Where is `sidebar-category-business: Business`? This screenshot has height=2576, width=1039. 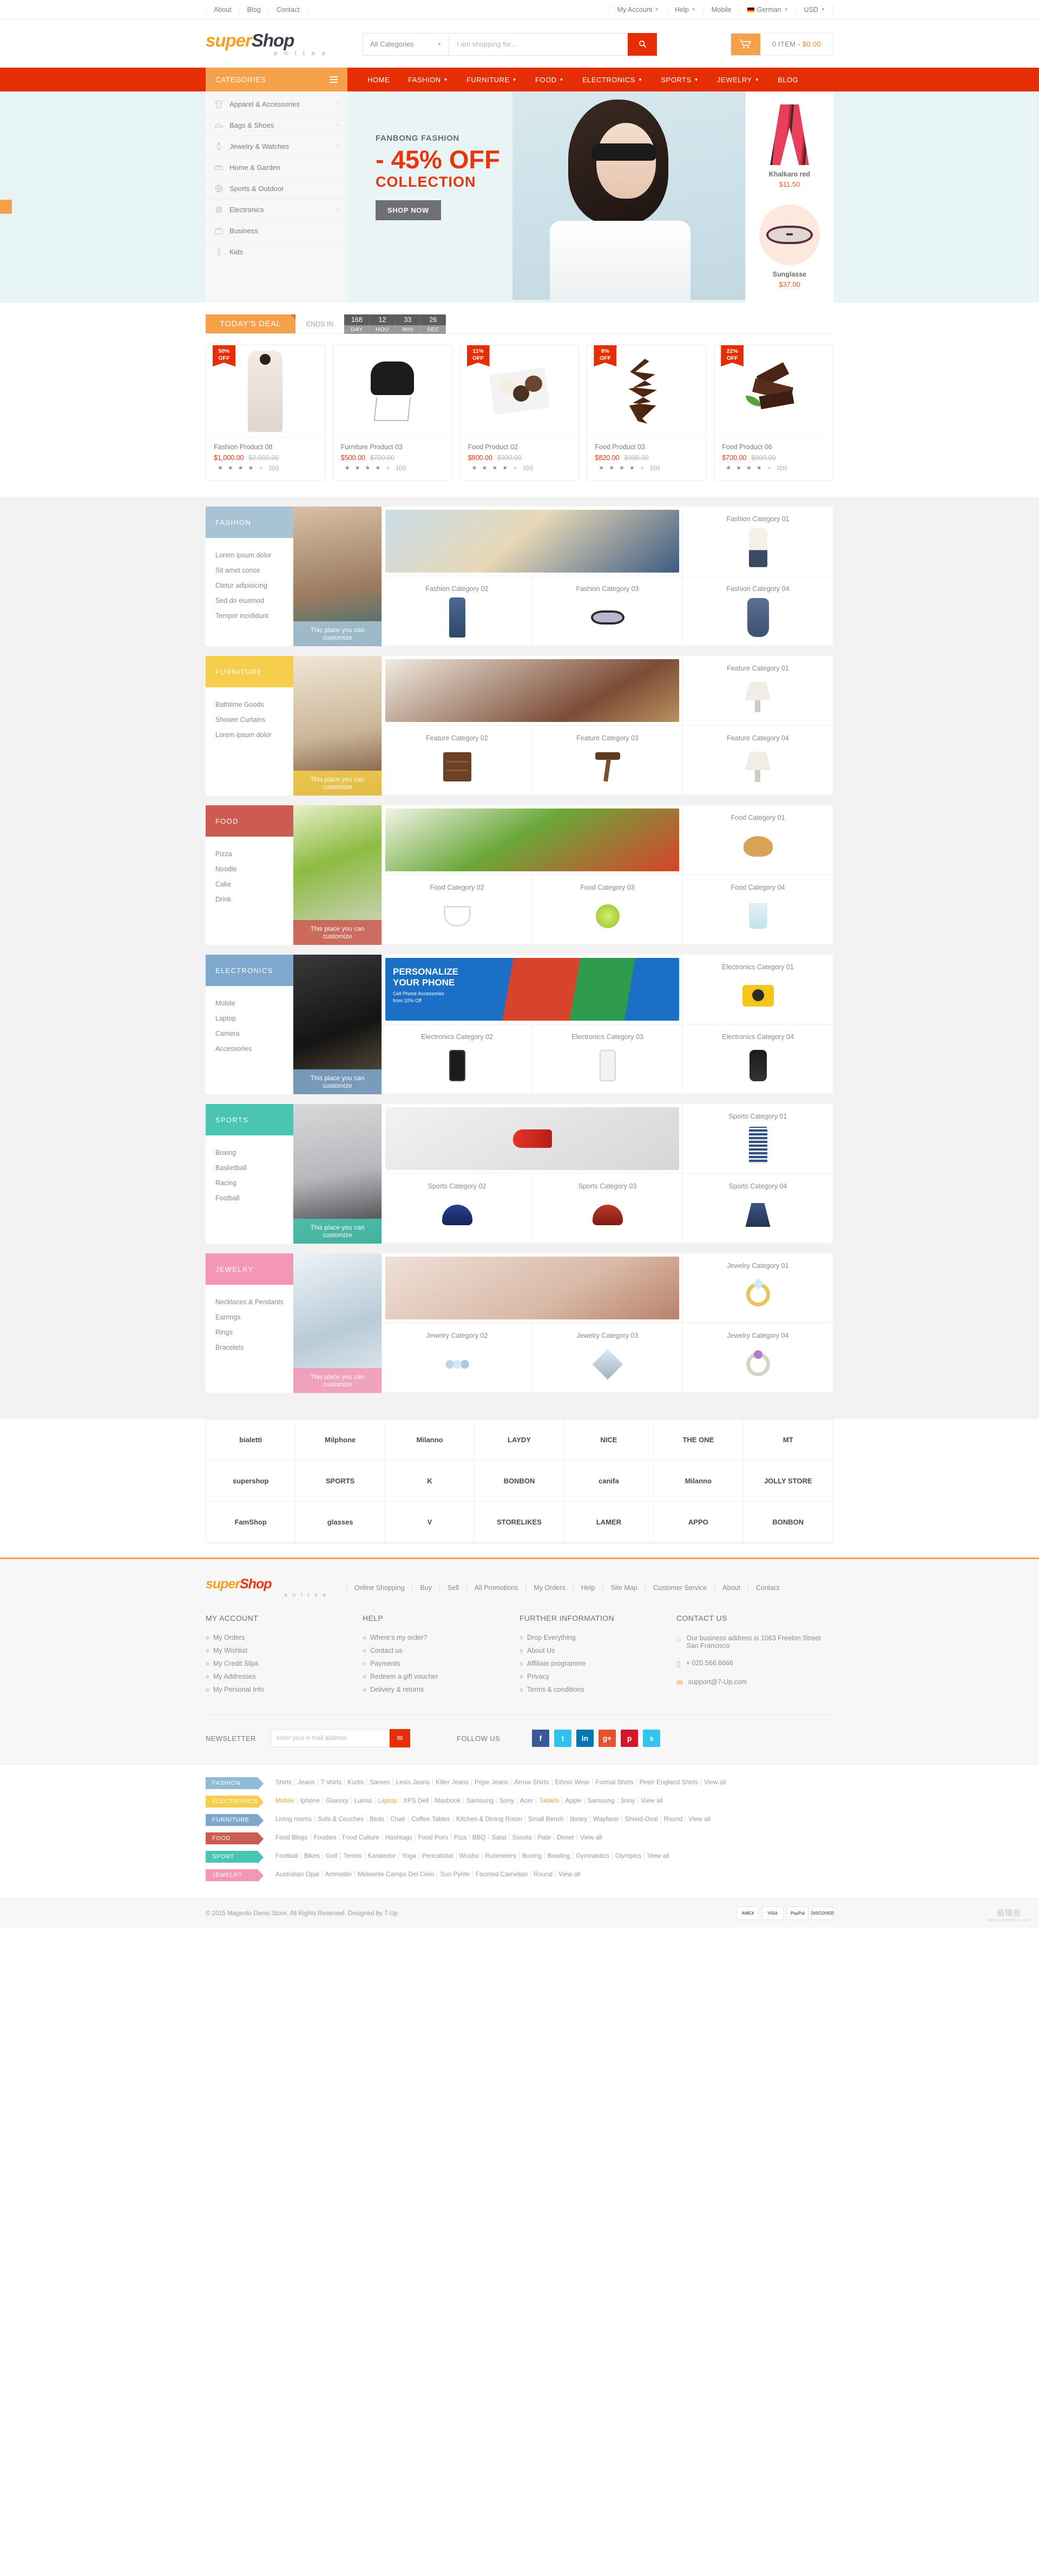 sidebar-category-business: Business is located at coordinates (276, 230).